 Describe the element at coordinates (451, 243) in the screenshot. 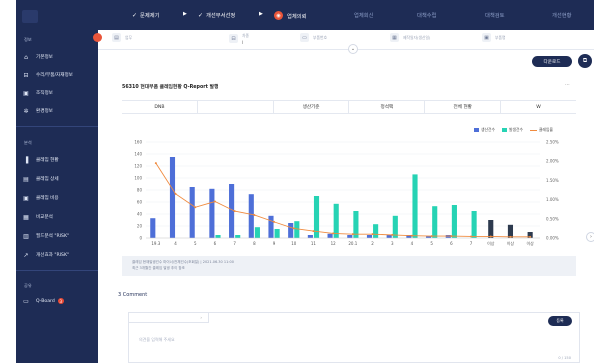

I see `x-tick-label: 6` at that location.